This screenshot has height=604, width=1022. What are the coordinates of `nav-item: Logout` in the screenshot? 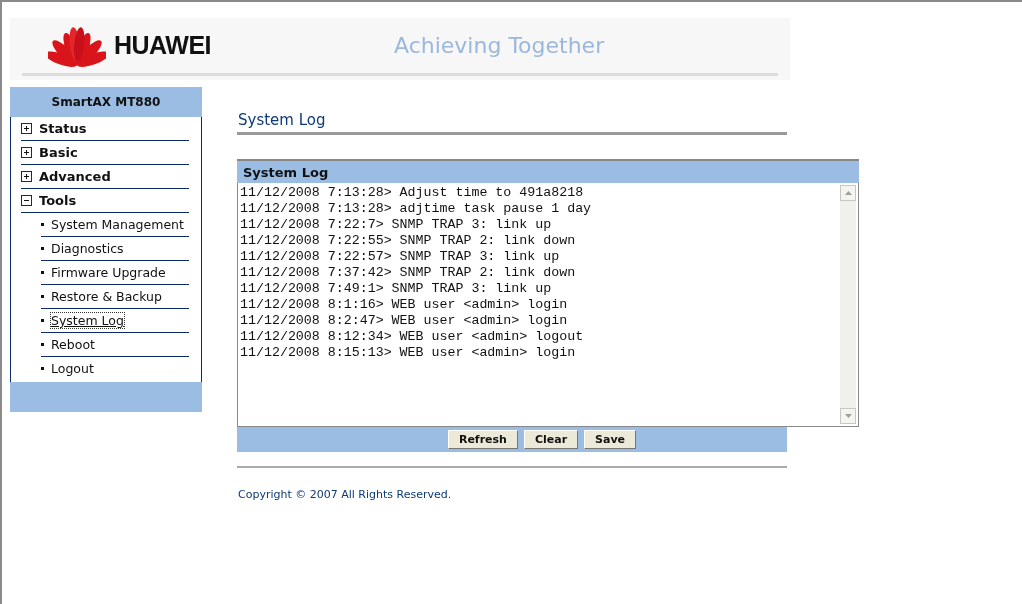 It's located at (72, 368).